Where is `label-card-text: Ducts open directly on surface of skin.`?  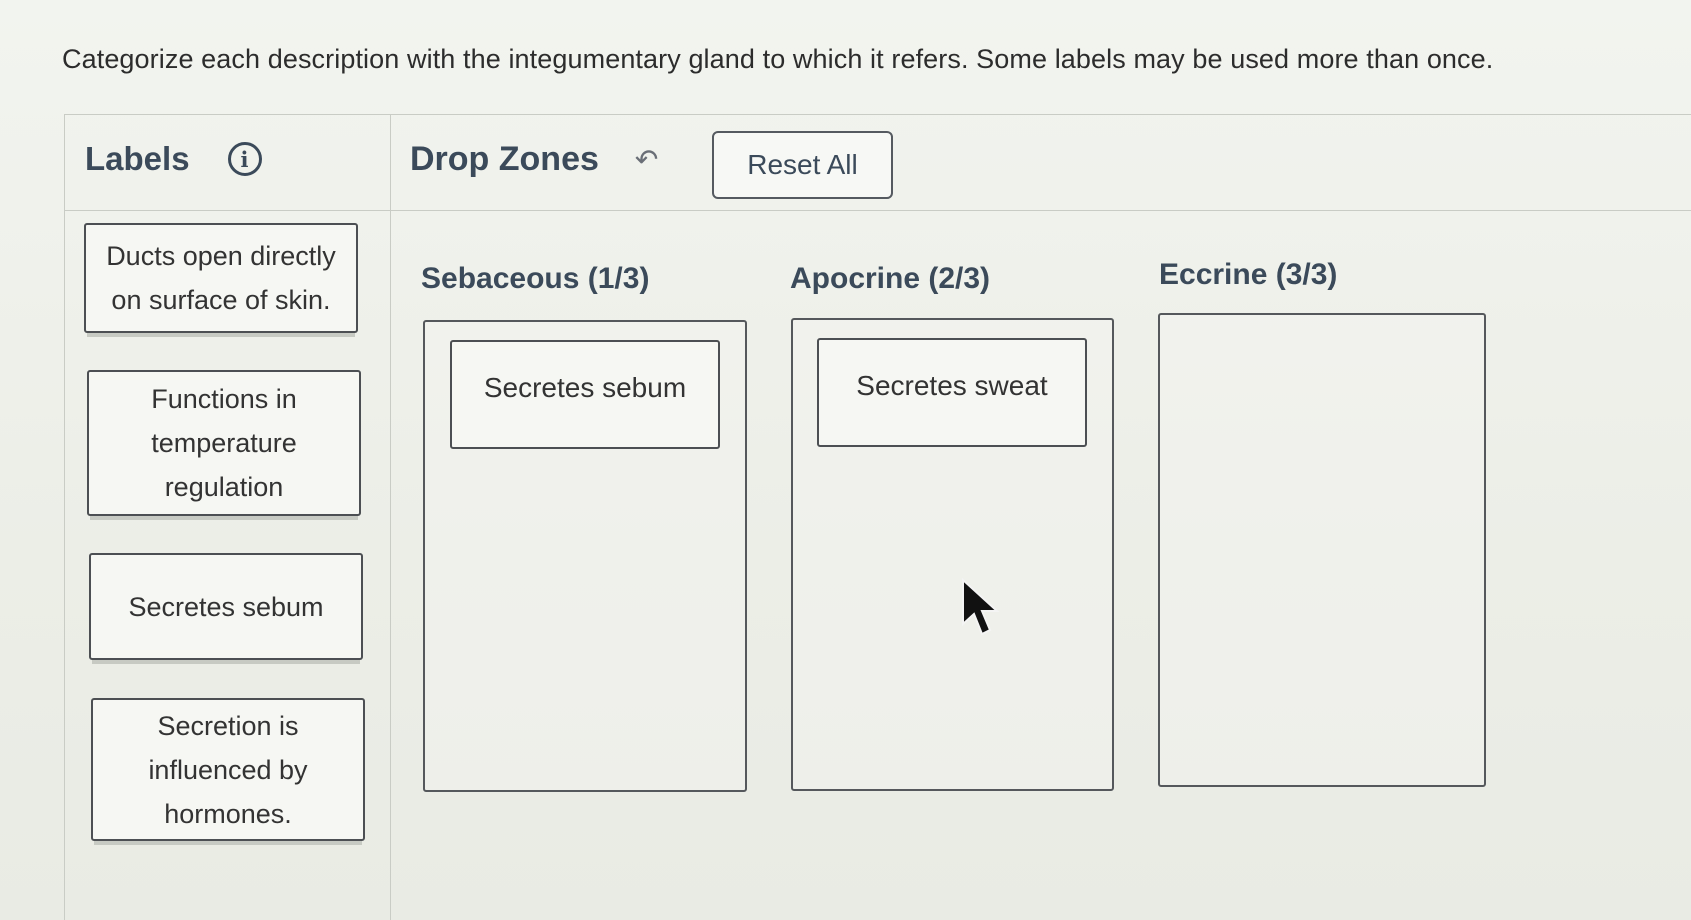 label-card-text: Ducts open directly on surface of skin. is located at coordinates (221, 278).